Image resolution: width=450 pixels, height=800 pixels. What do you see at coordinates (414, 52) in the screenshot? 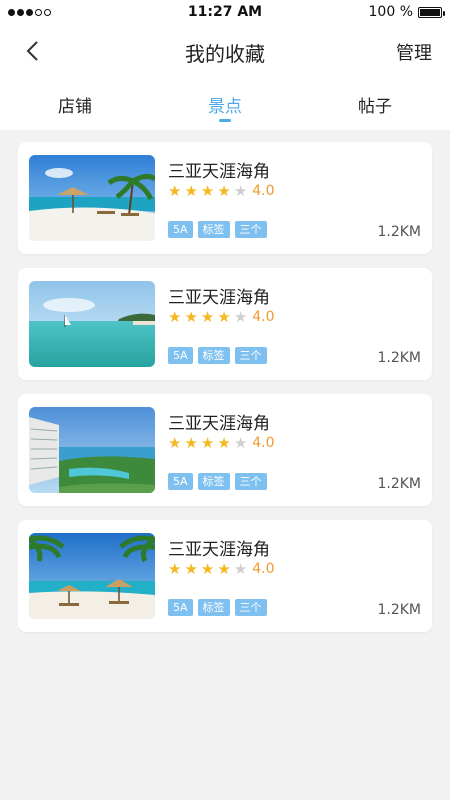
I see `manage-button: 管理` at bounding box center [414, 52].